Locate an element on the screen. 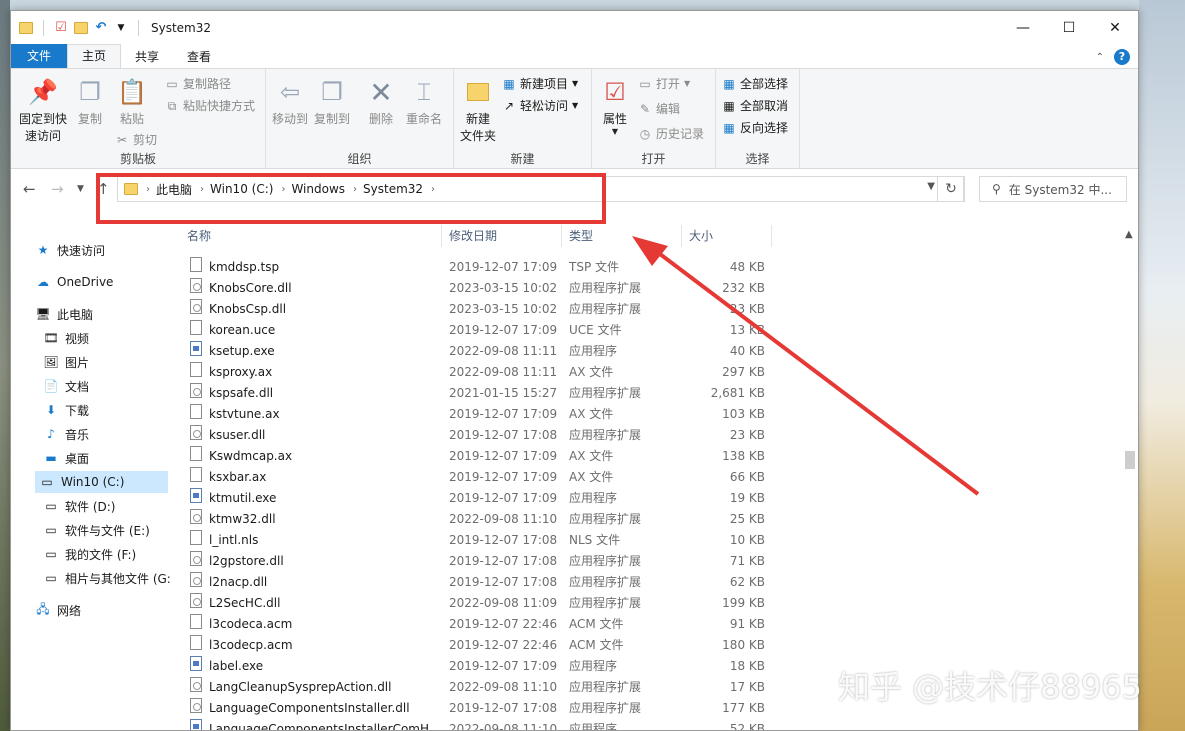 This screenshot has height=731, width=1185. tab-file: 文件 is located at coordinates (39, 56).